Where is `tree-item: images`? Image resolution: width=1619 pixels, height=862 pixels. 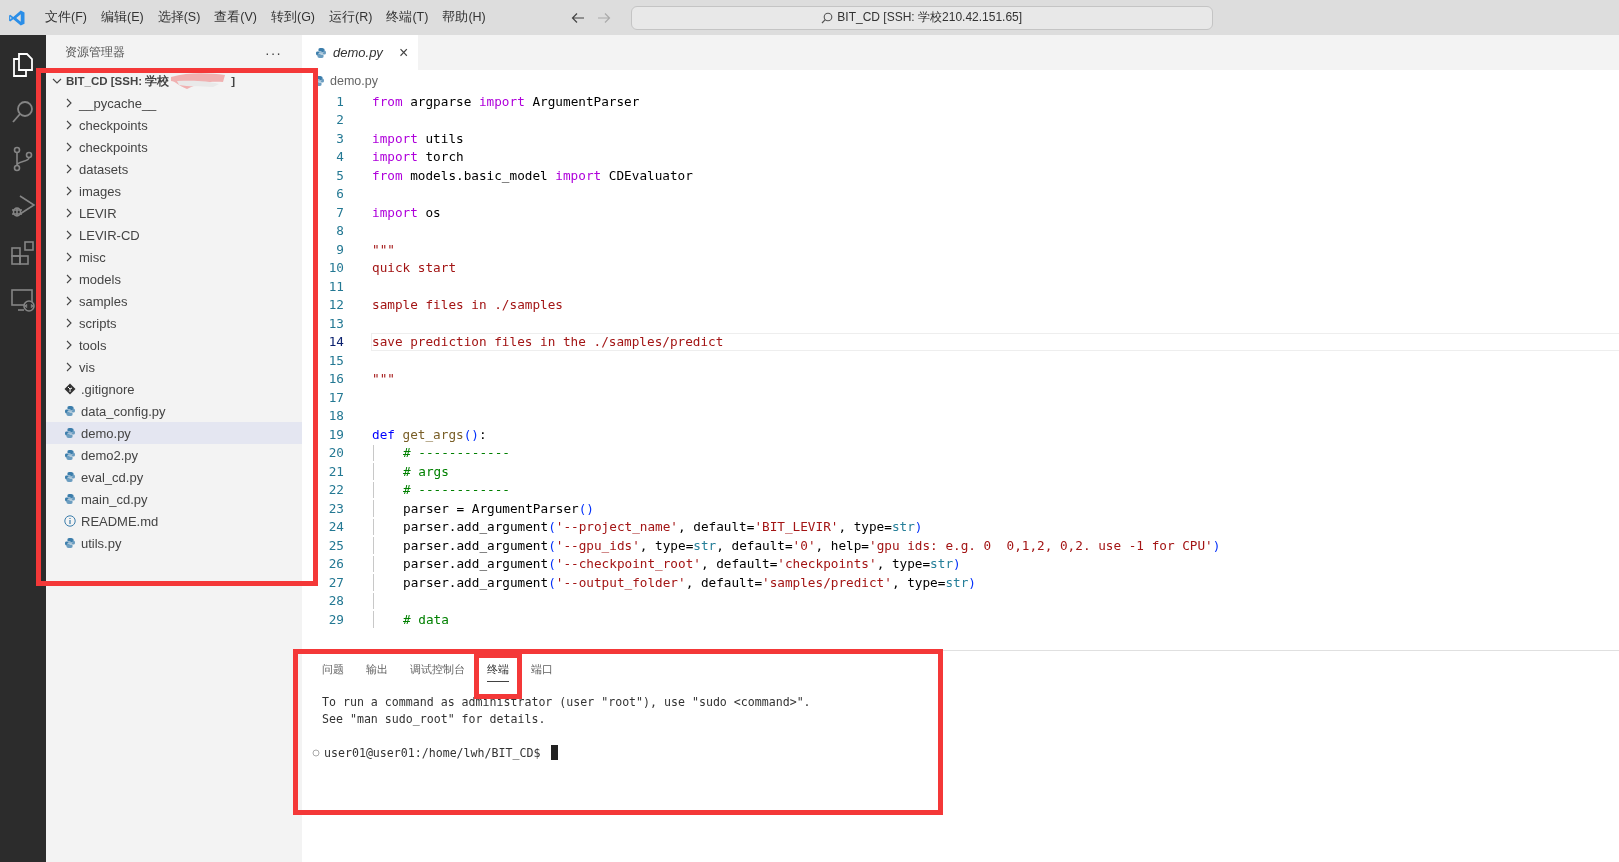
tree-item: images is located at coordinates (174, 191).